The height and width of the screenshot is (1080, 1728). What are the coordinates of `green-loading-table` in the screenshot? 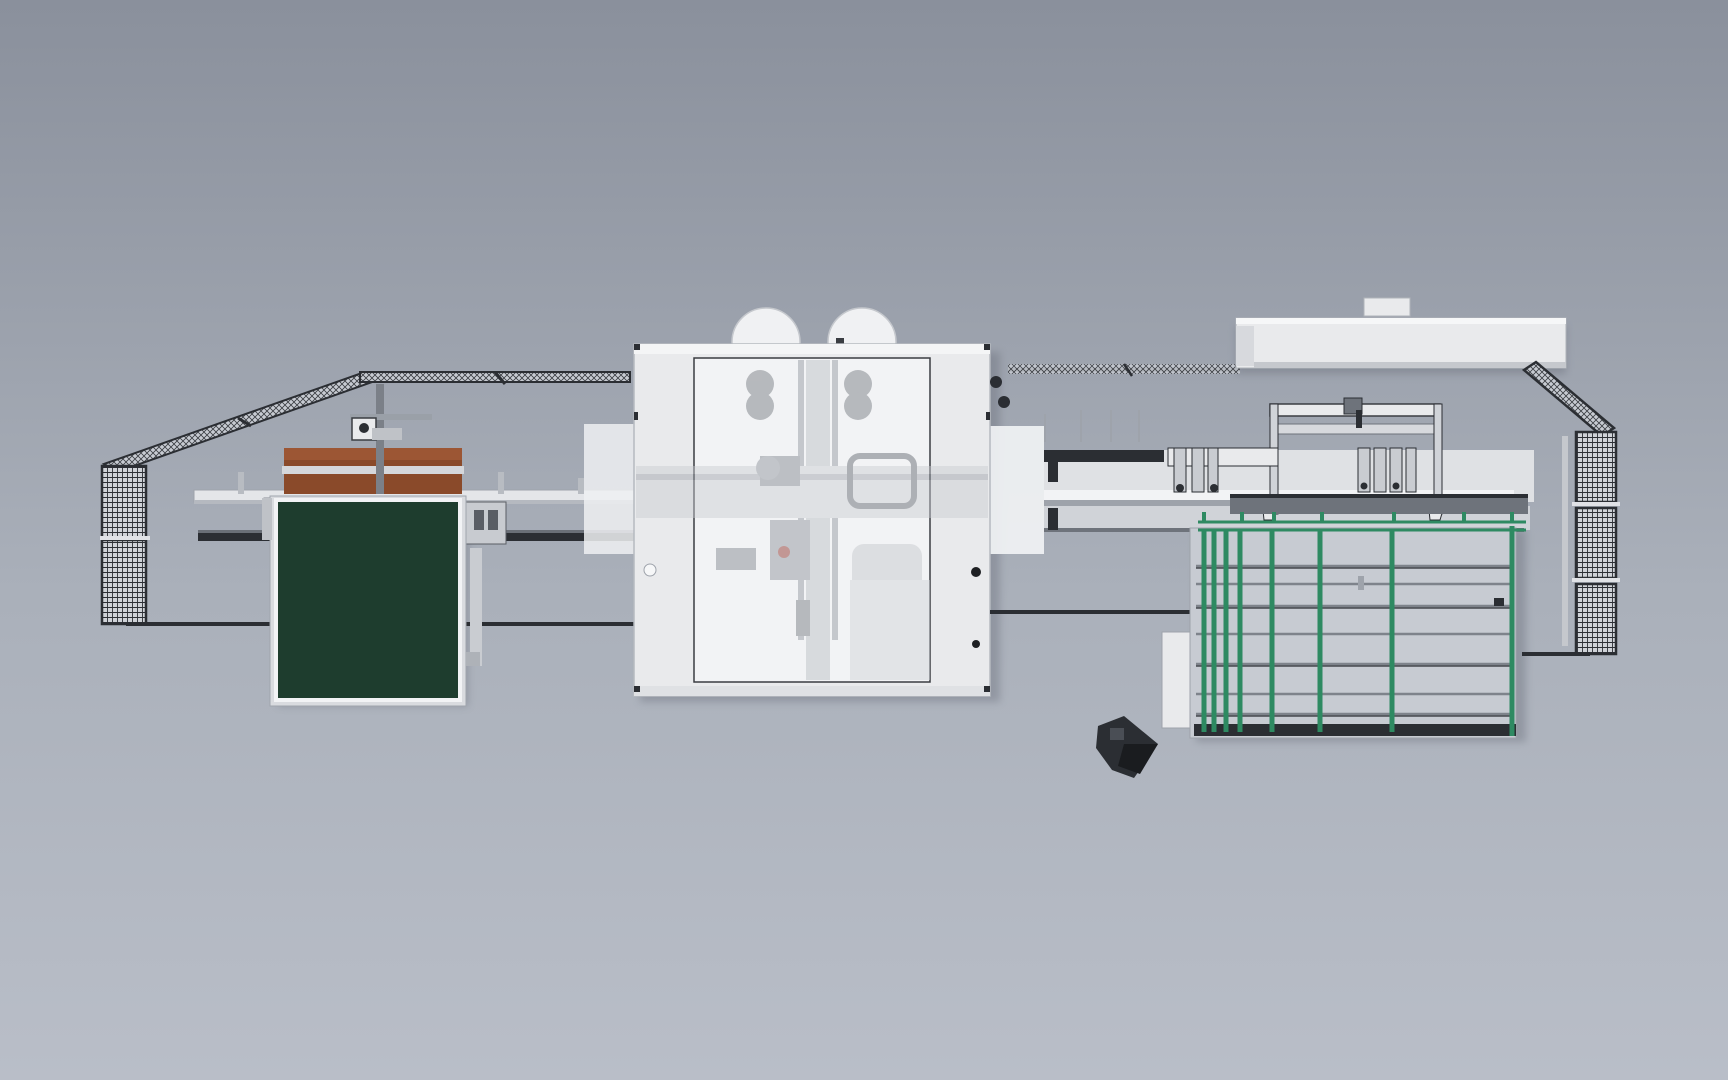 It's located at (371, 601).